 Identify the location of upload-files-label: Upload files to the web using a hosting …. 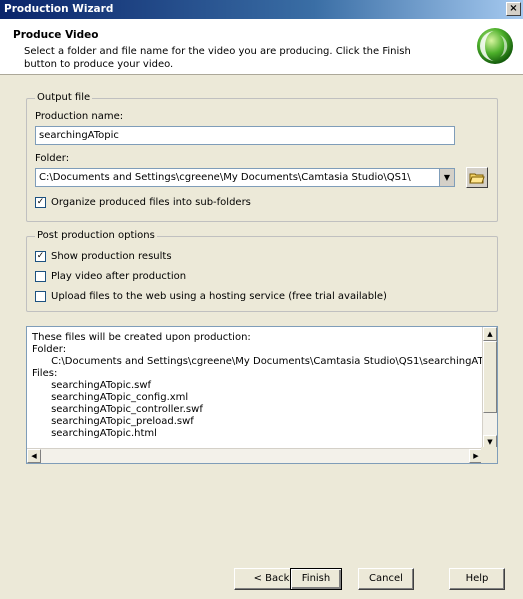
(219, 296).